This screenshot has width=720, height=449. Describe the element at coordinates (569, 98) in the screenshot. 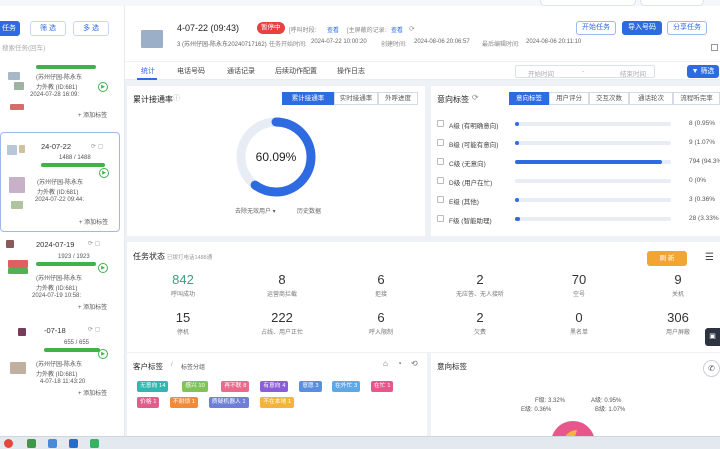

I see `intent-tab-score: 用户评分` at that location.